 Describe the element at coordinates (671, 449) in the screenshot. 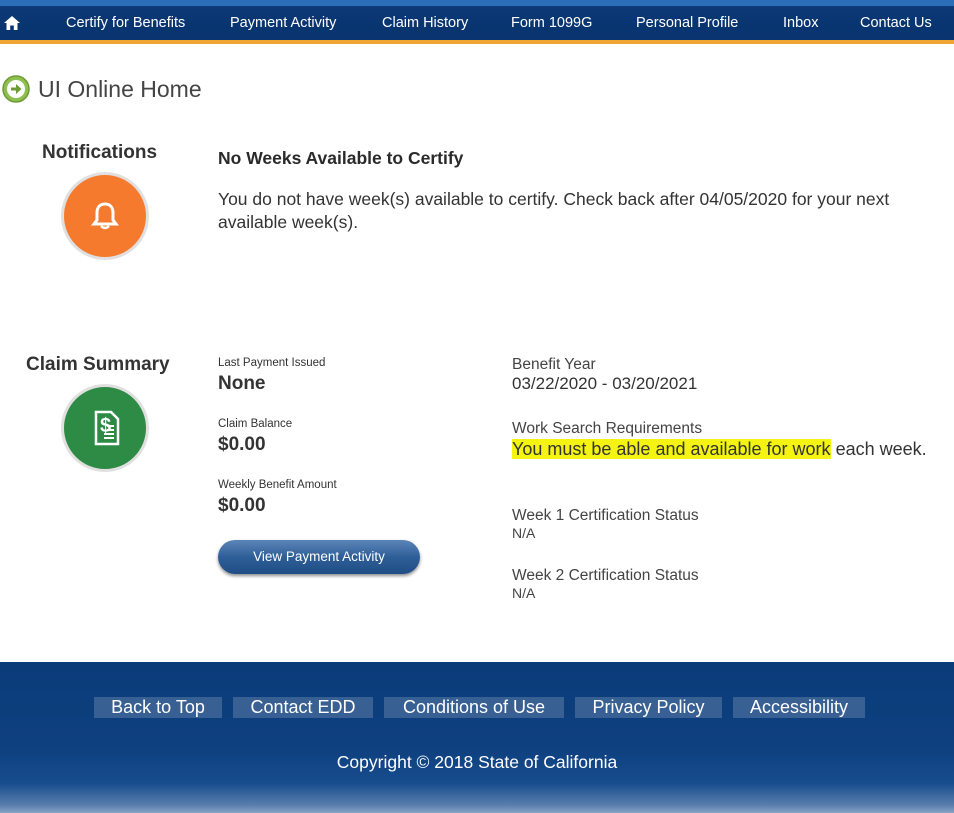

I see `highlighted-requirement: You must be able and available for work` at that location.